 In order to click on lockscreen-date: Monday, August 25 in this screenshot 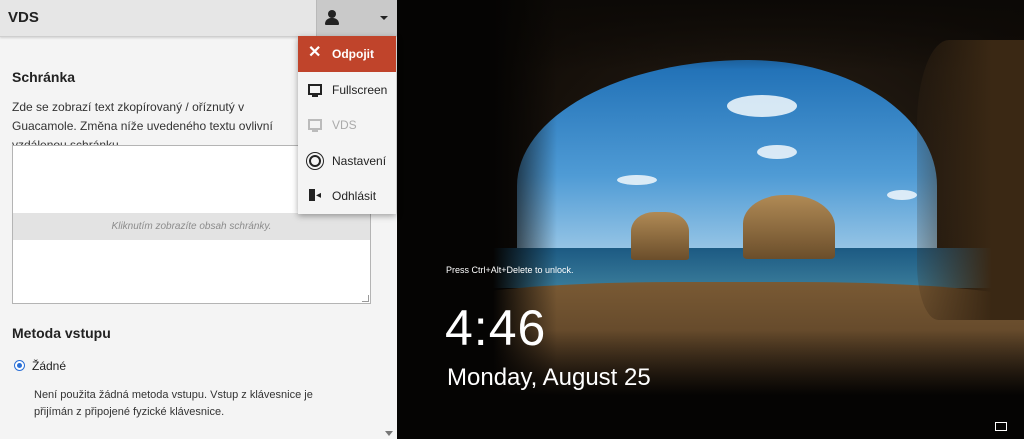, I will do `click(549, 377)`.